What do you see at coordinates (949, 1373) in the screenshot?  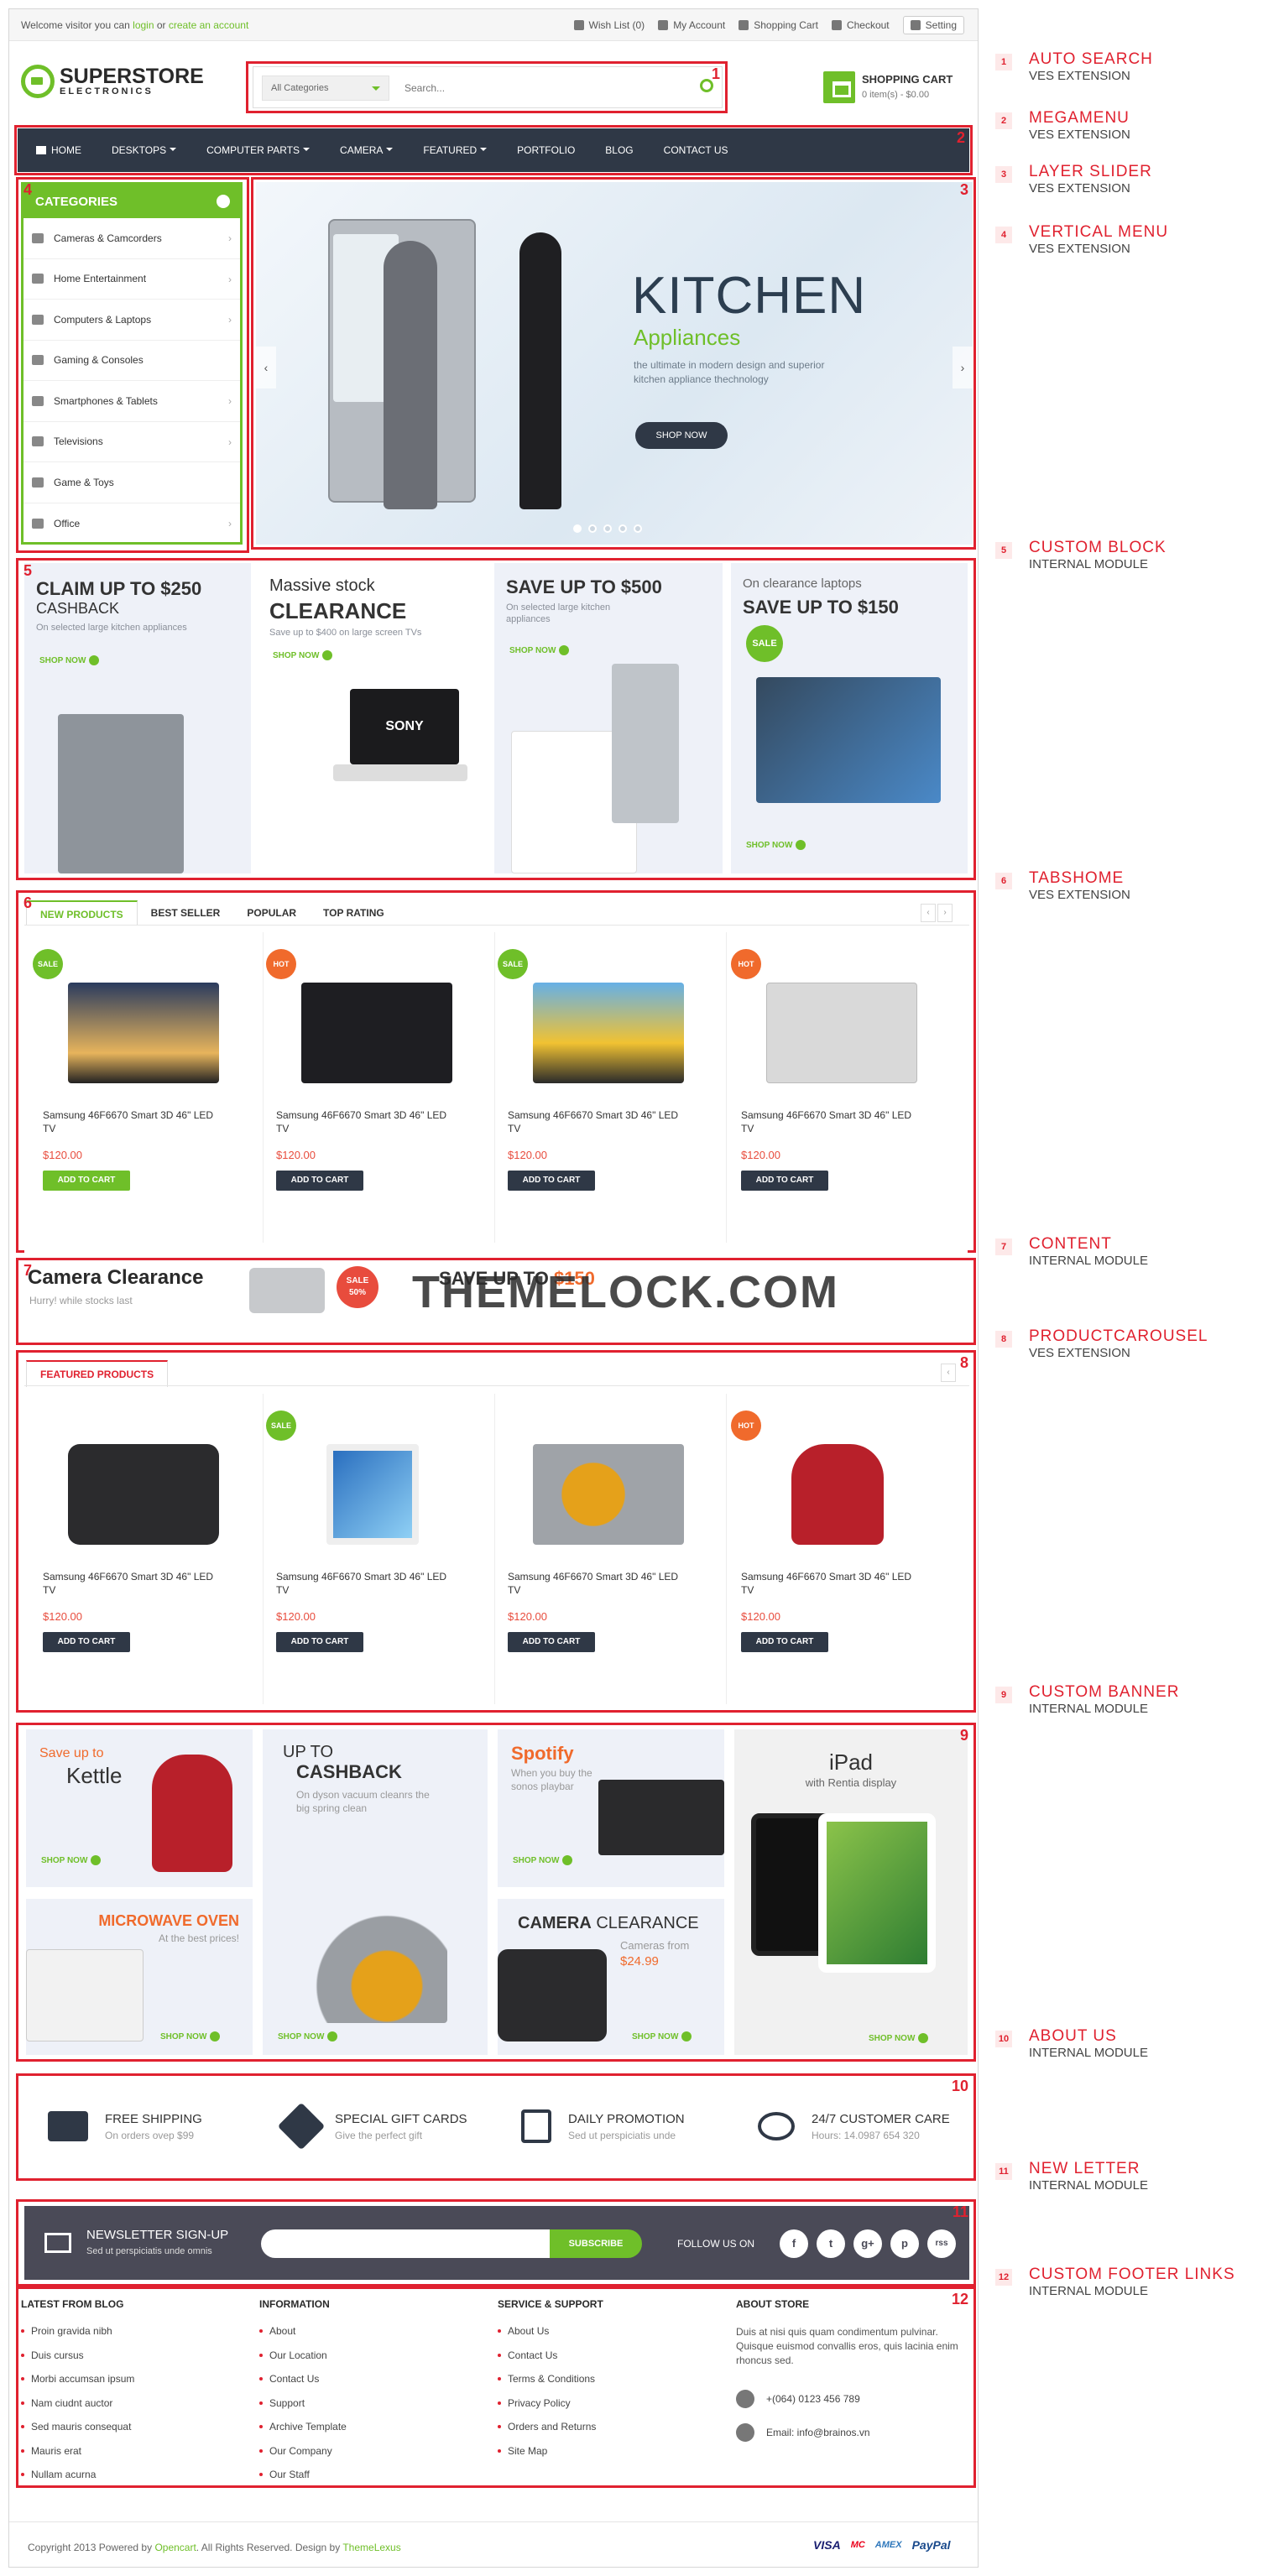 I see `prev-arrow-icon: ‹` at bounding box center [949, 1373].